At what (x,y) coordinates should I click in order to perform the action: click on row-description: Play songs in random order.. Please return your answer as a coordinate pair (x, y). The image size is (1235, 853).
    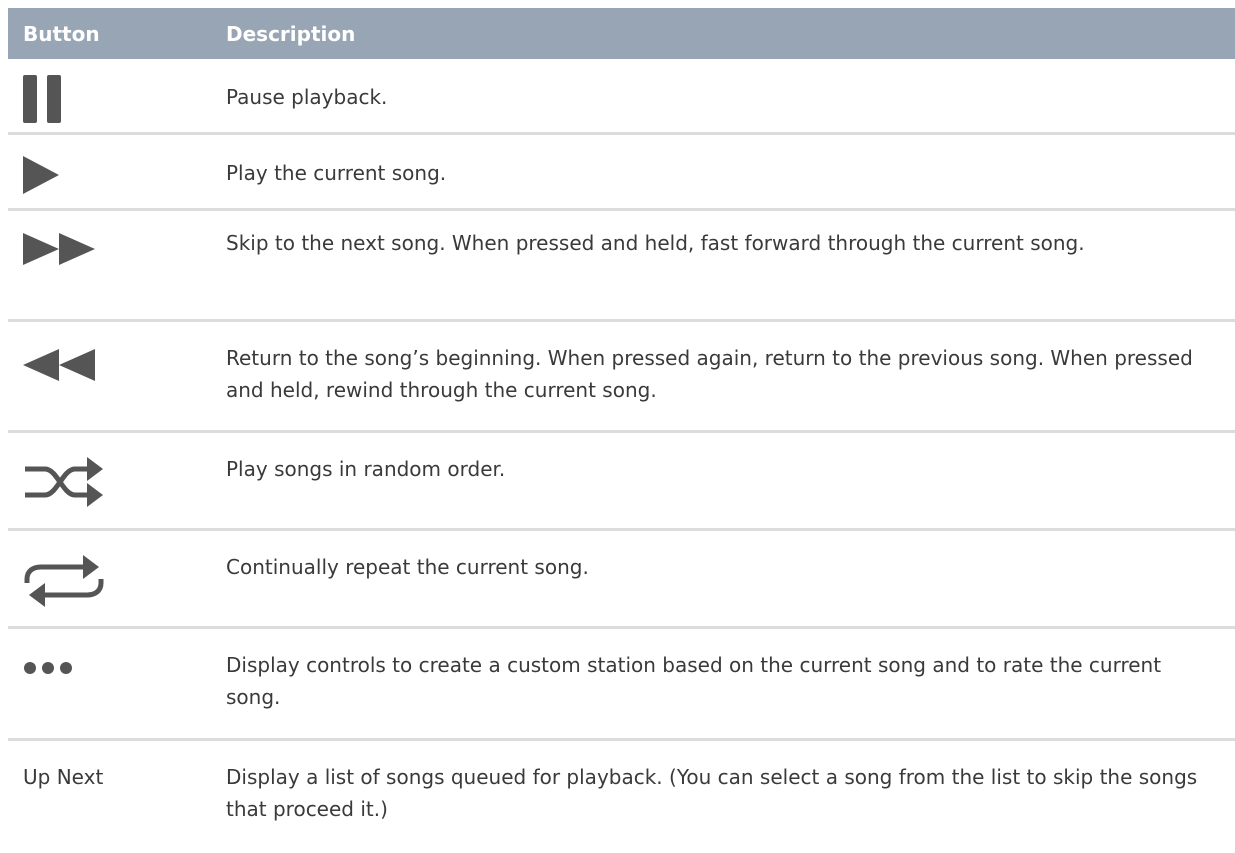
    Looking at the image, I should click on (366, 469).